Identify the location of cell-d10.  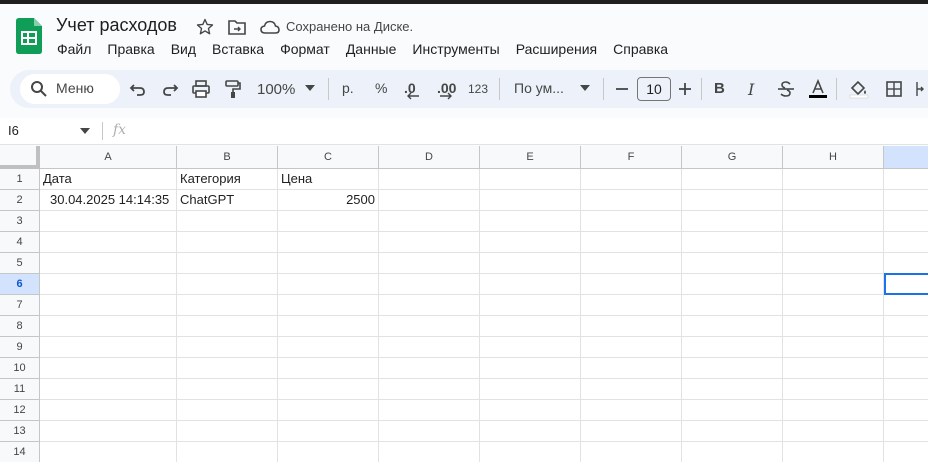
(429, 368).